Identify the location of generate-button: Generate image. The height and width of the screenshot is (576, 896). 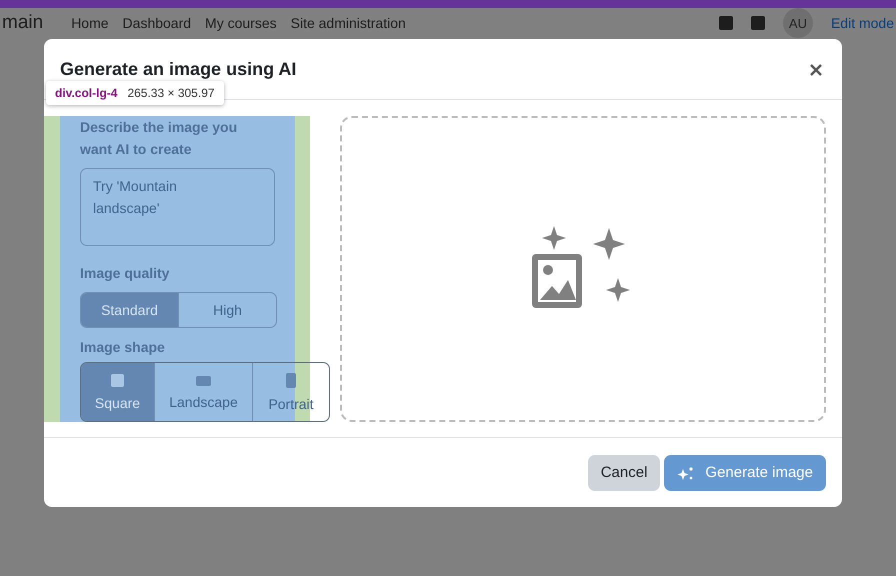
(745, 472).